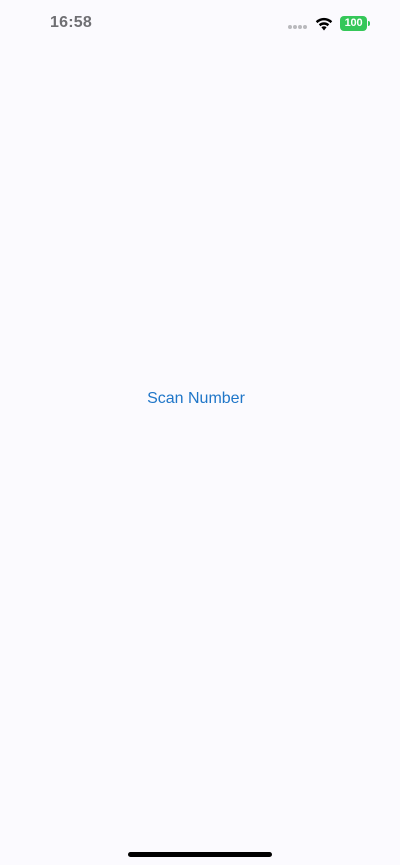  I want to click on status-time: 16:58, so click(71, 22).